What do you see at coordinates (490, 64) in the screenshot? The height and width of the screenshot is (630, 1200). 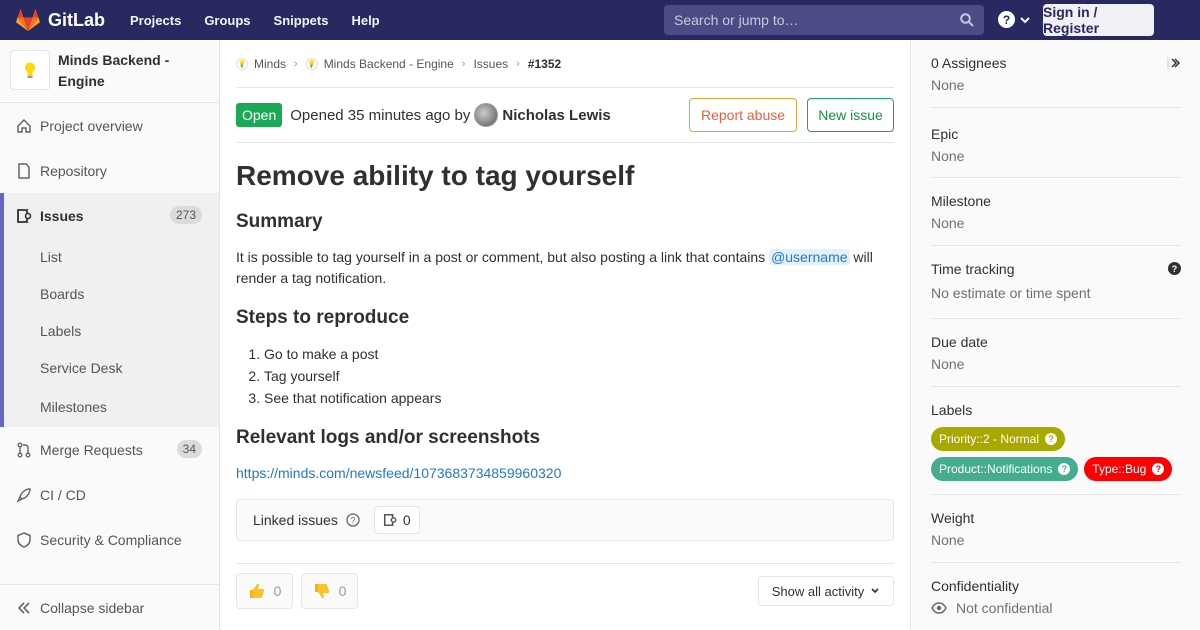 I see `breadcrumb-issues: Issues` at bounding box center [490, 64].